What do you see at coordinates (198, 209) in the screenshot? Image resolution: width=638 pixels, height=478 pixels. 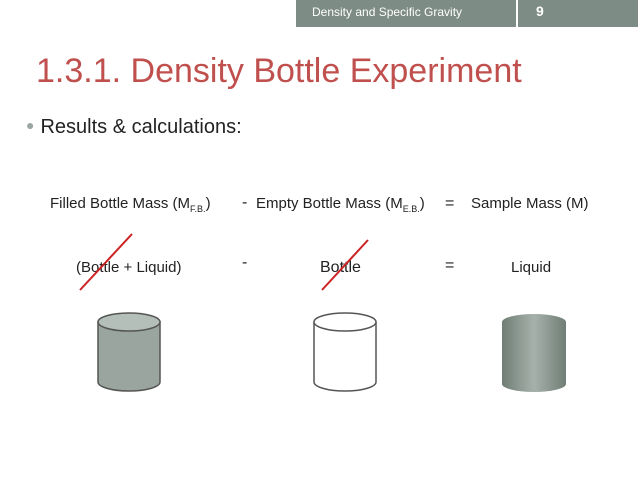 I see `filled-subscript: F.B.` at bounding box center [198, 209].